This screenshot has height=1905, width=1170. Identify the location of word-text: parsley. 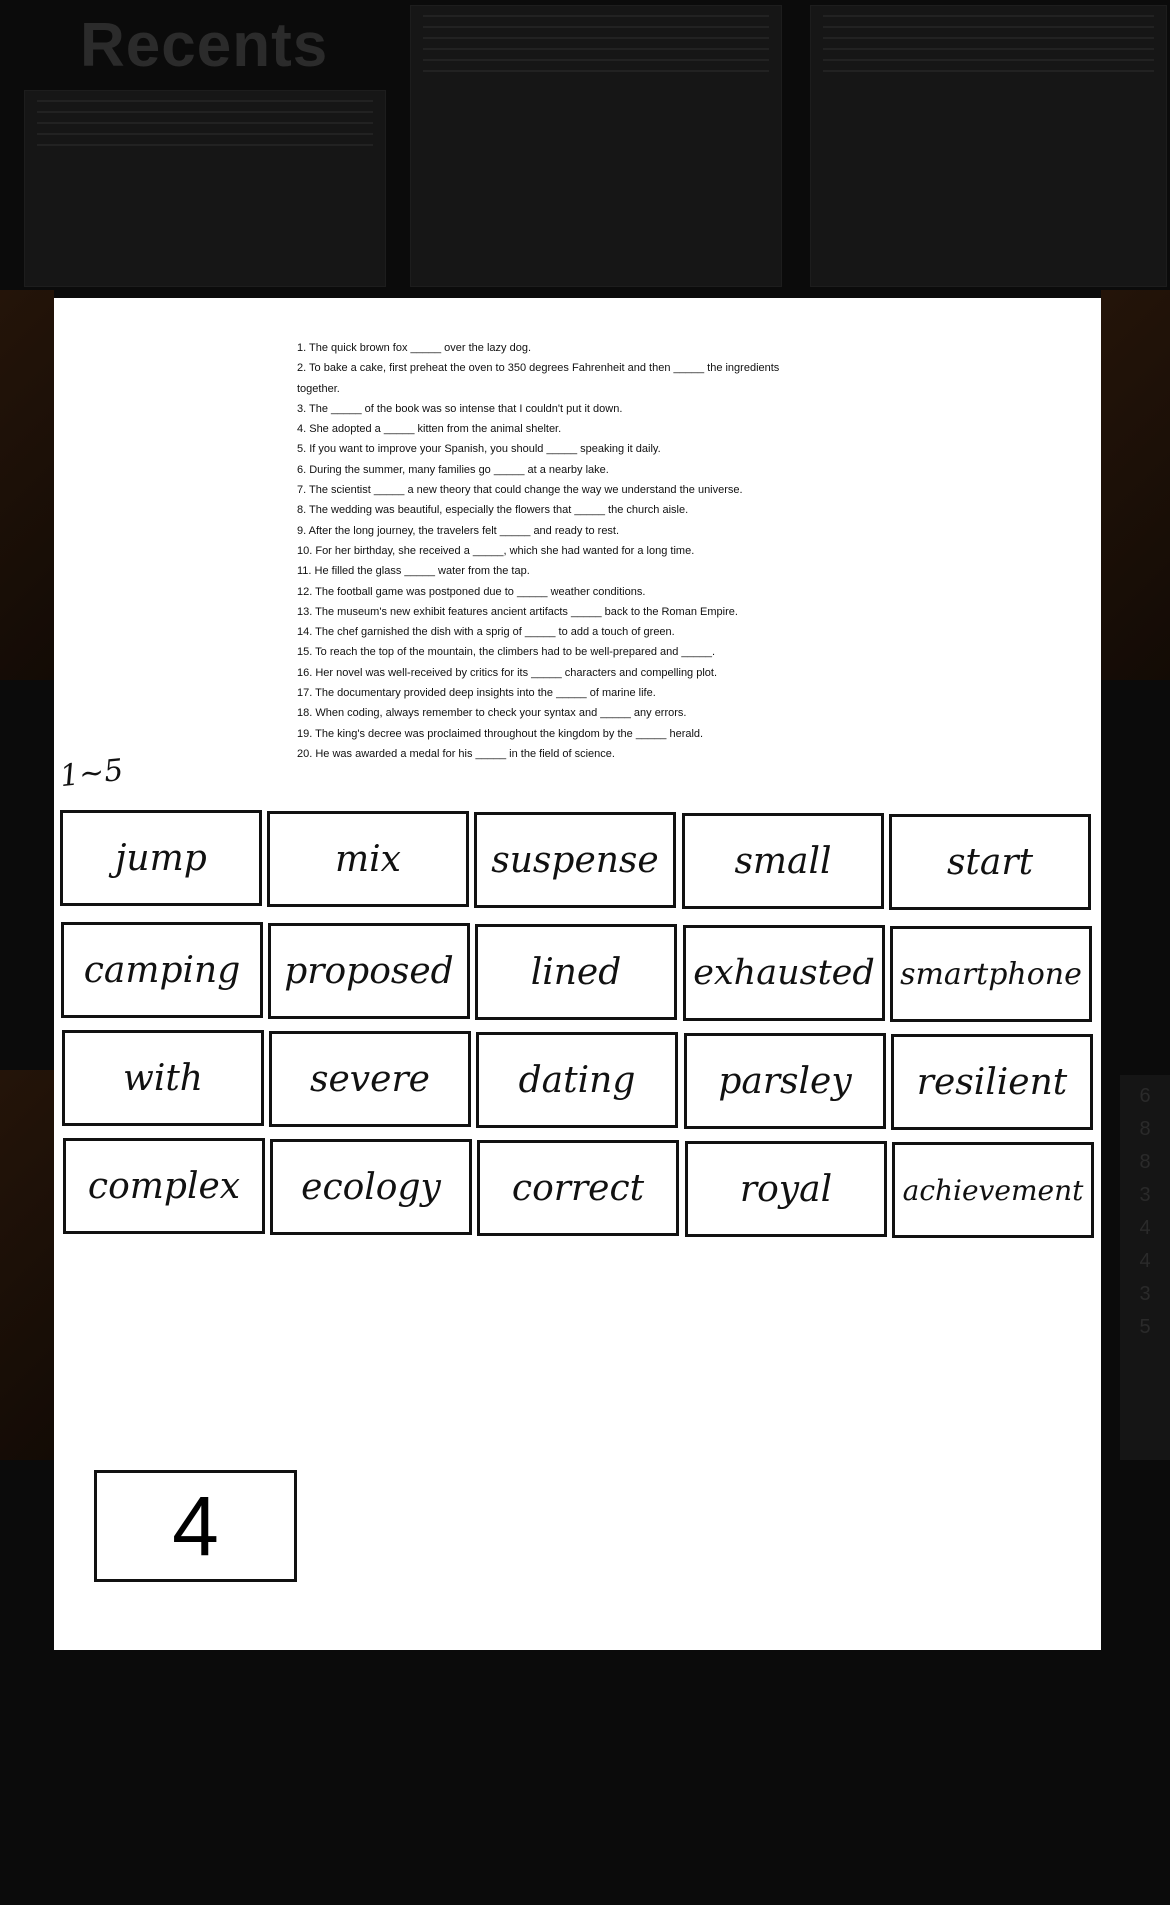
(785, 1081).